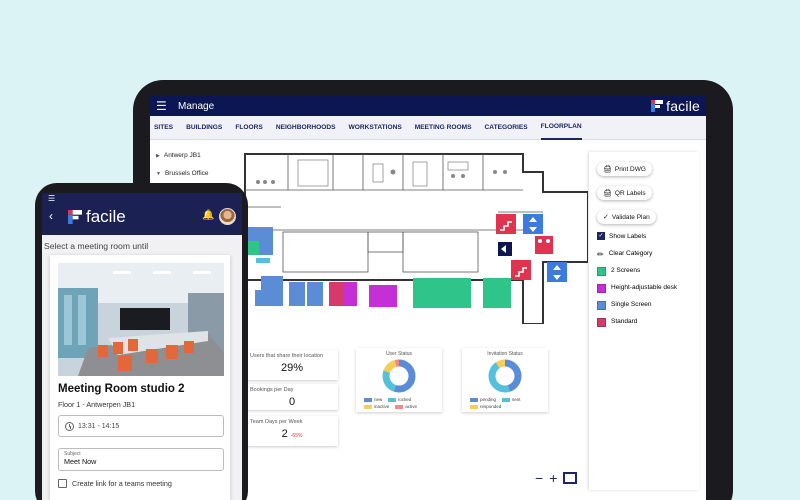 The width and height of the screenshot is (800, 500). I want to click on teams-link-option: Create link for a teams meeting, so click(115, 483).